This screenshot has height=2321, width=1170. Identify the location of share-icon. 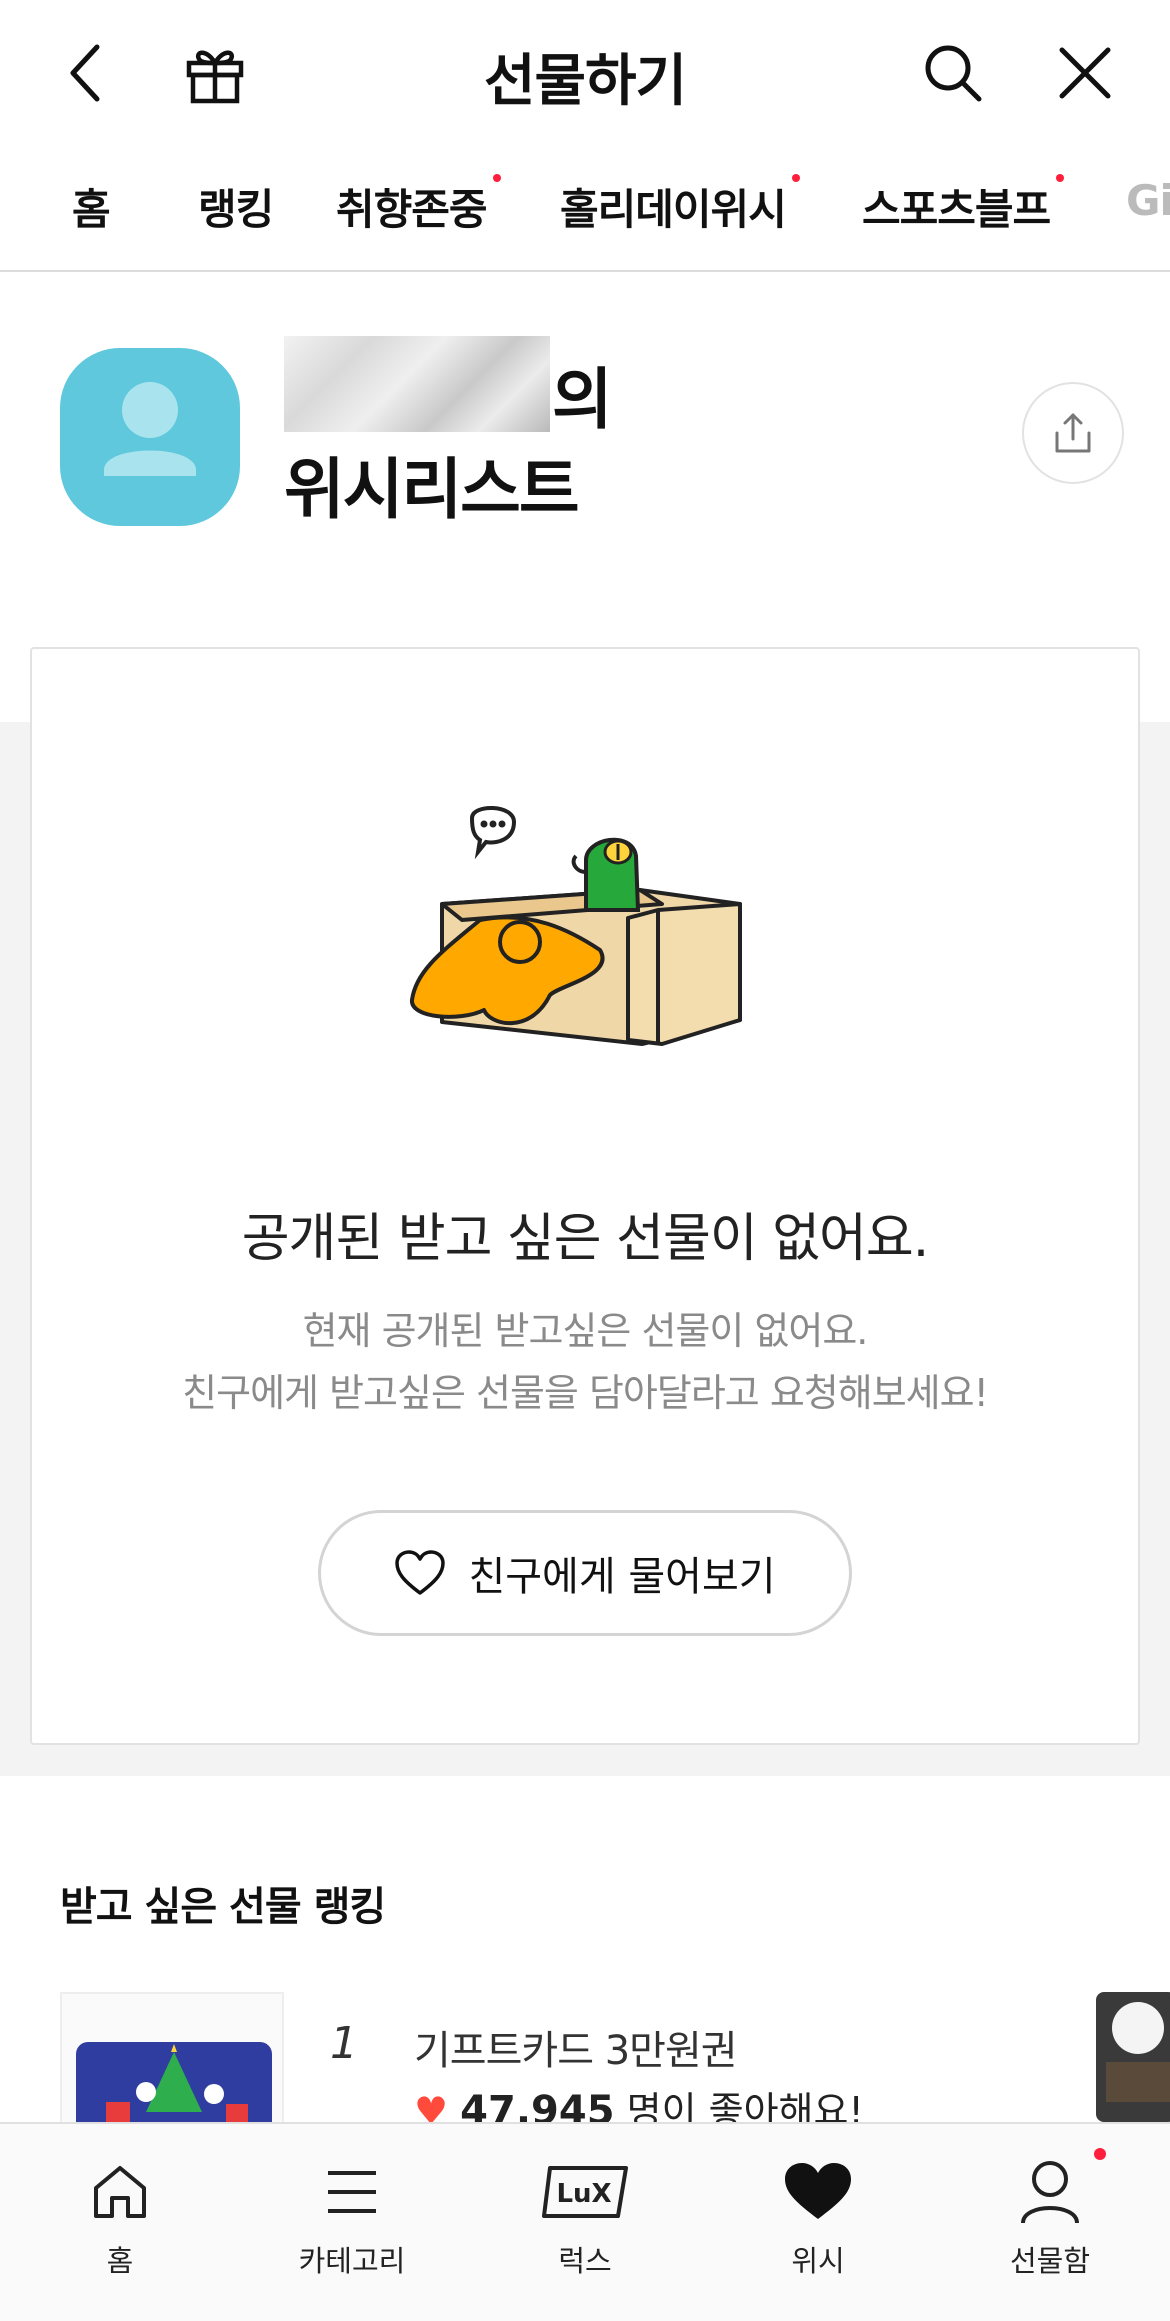
(1073, 433).